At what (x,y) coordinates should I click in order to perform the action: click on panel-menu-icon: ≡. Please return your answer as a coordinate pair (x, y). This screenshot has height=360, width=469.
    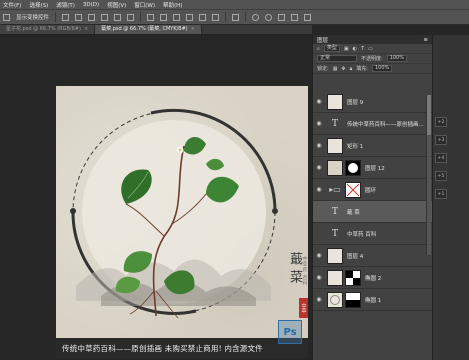
    Looking at the image, I should click on (425, 40).